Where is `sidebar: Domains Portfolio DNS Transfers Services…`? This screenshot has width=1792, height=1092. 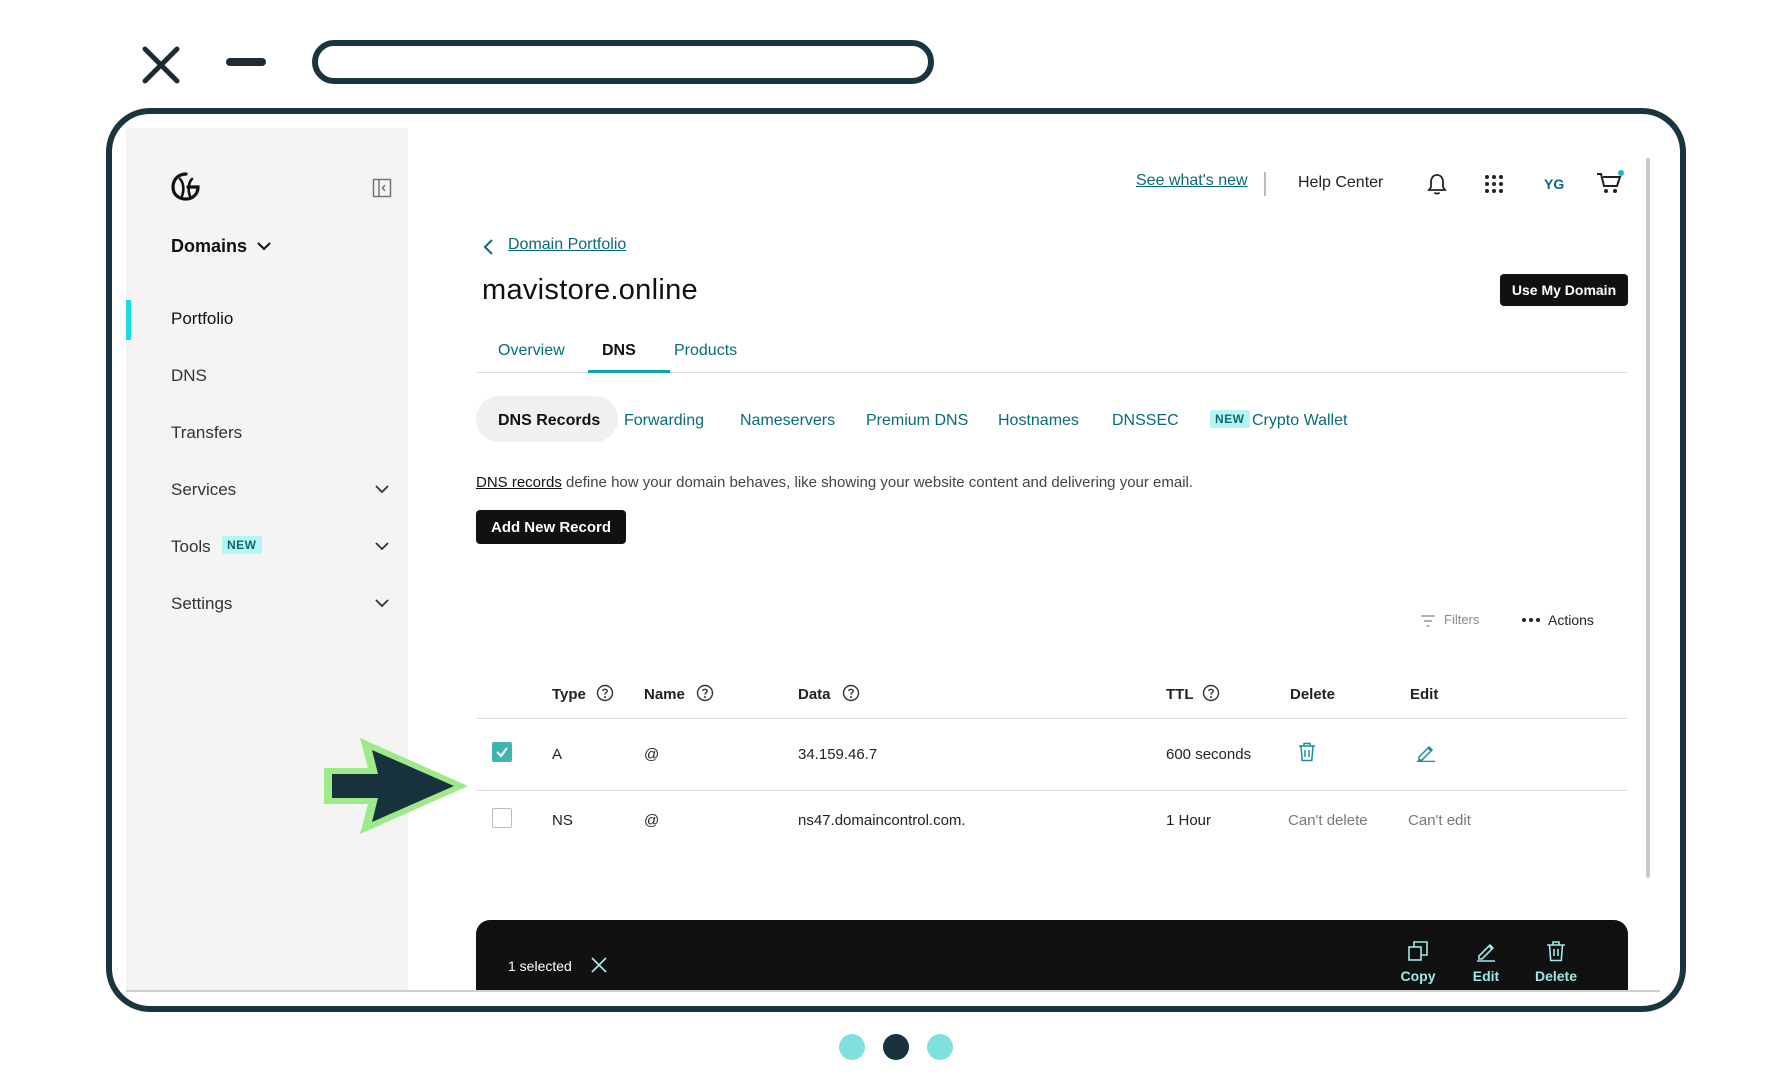 sidebar: Domains Portfolio DNS Transfers Services… is located at coordinates (267, 559).